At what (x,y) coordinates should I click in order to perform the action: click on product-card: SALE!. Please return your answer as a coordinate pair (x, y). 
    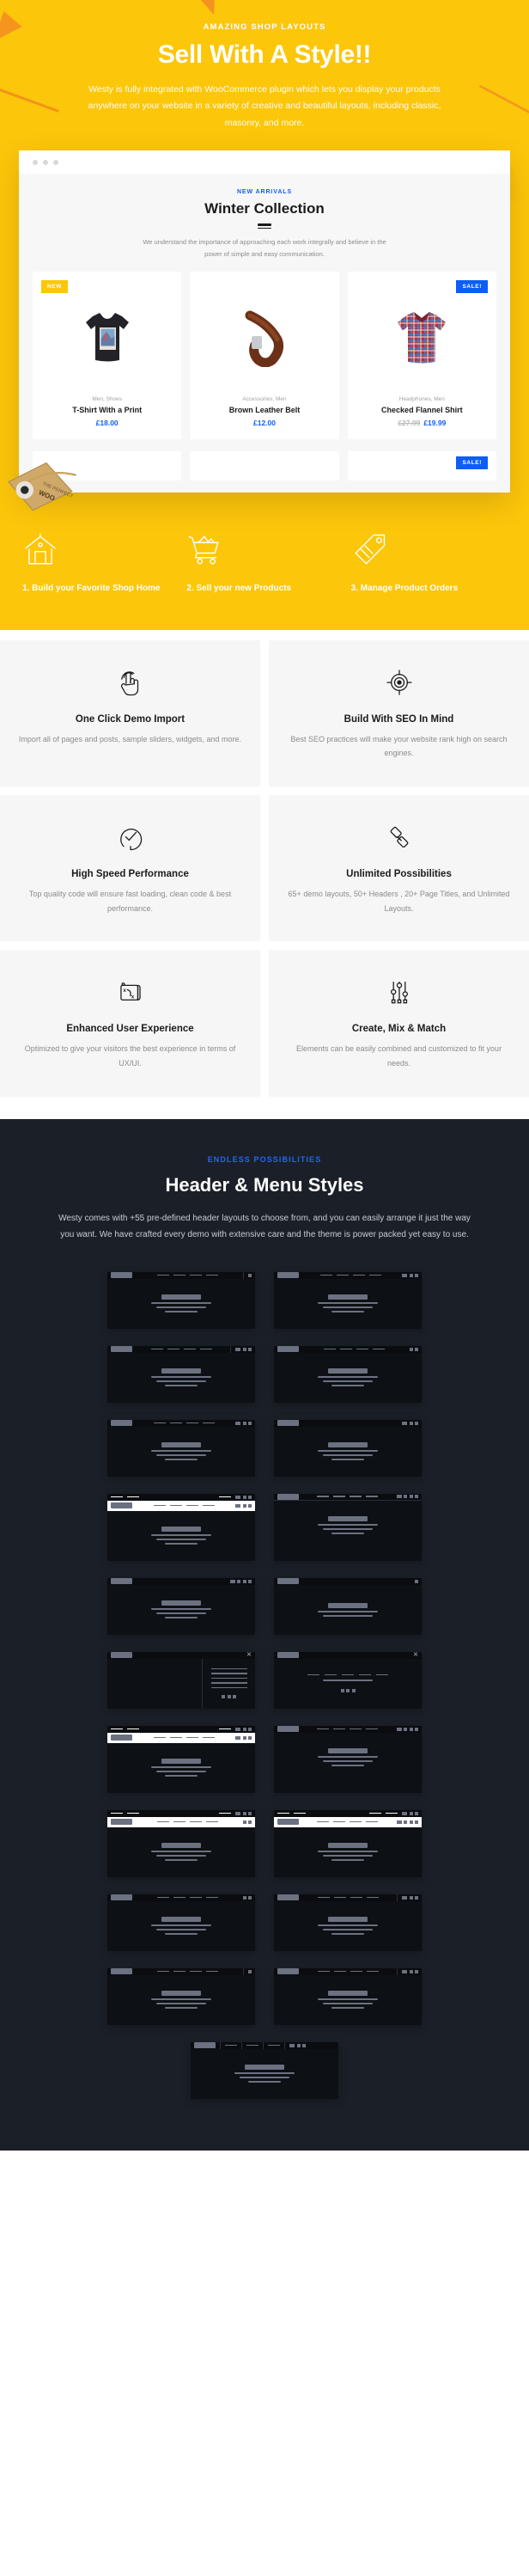
    Looking at the image, I should click on (421, 356).